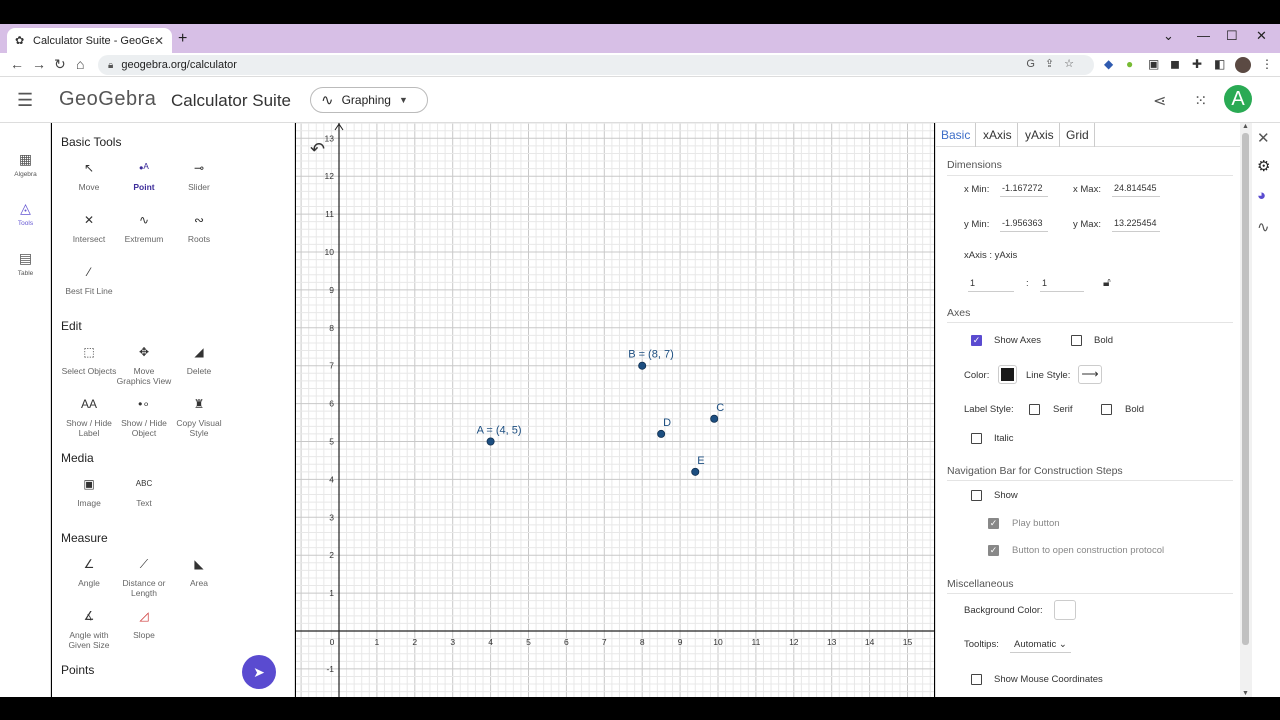  Describe the element at coordinates (1153, 64) in the screenshot. I see `extension-icon: ▣` at that location.